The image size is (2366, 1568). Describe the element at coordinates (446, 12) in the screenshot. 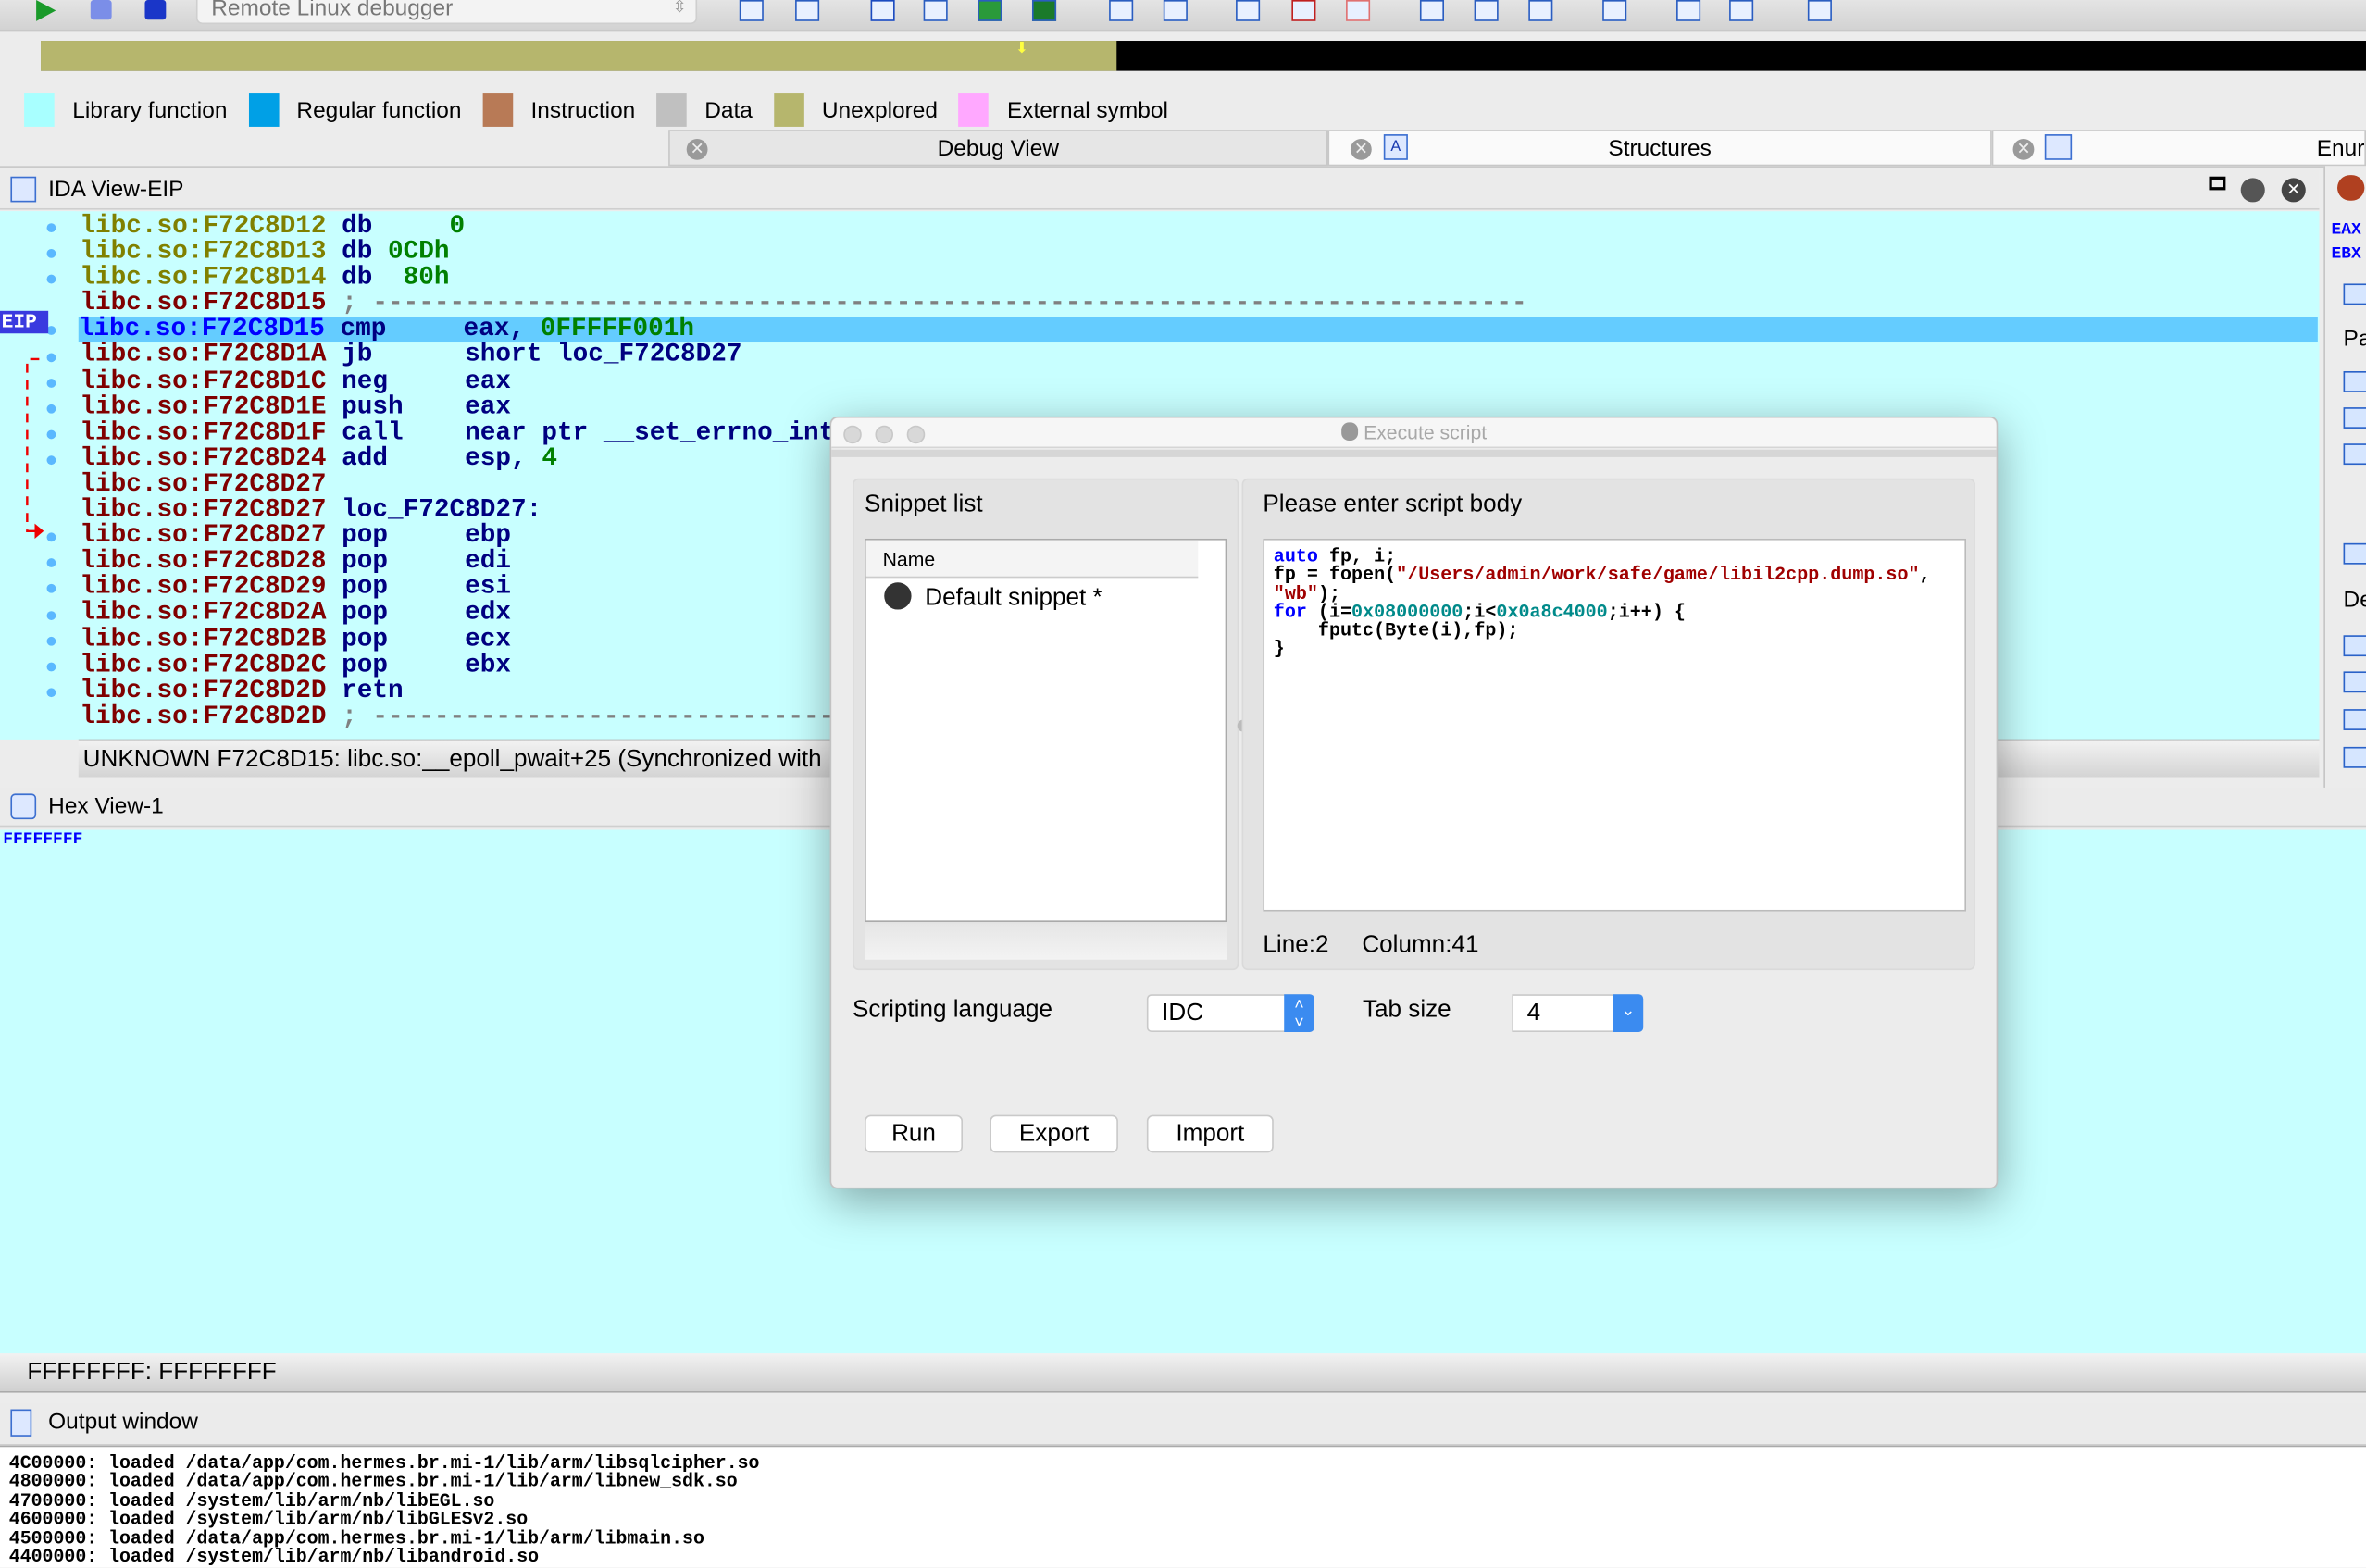

I see `debugger-select: Remote Linux debugger ⇳` at that location.